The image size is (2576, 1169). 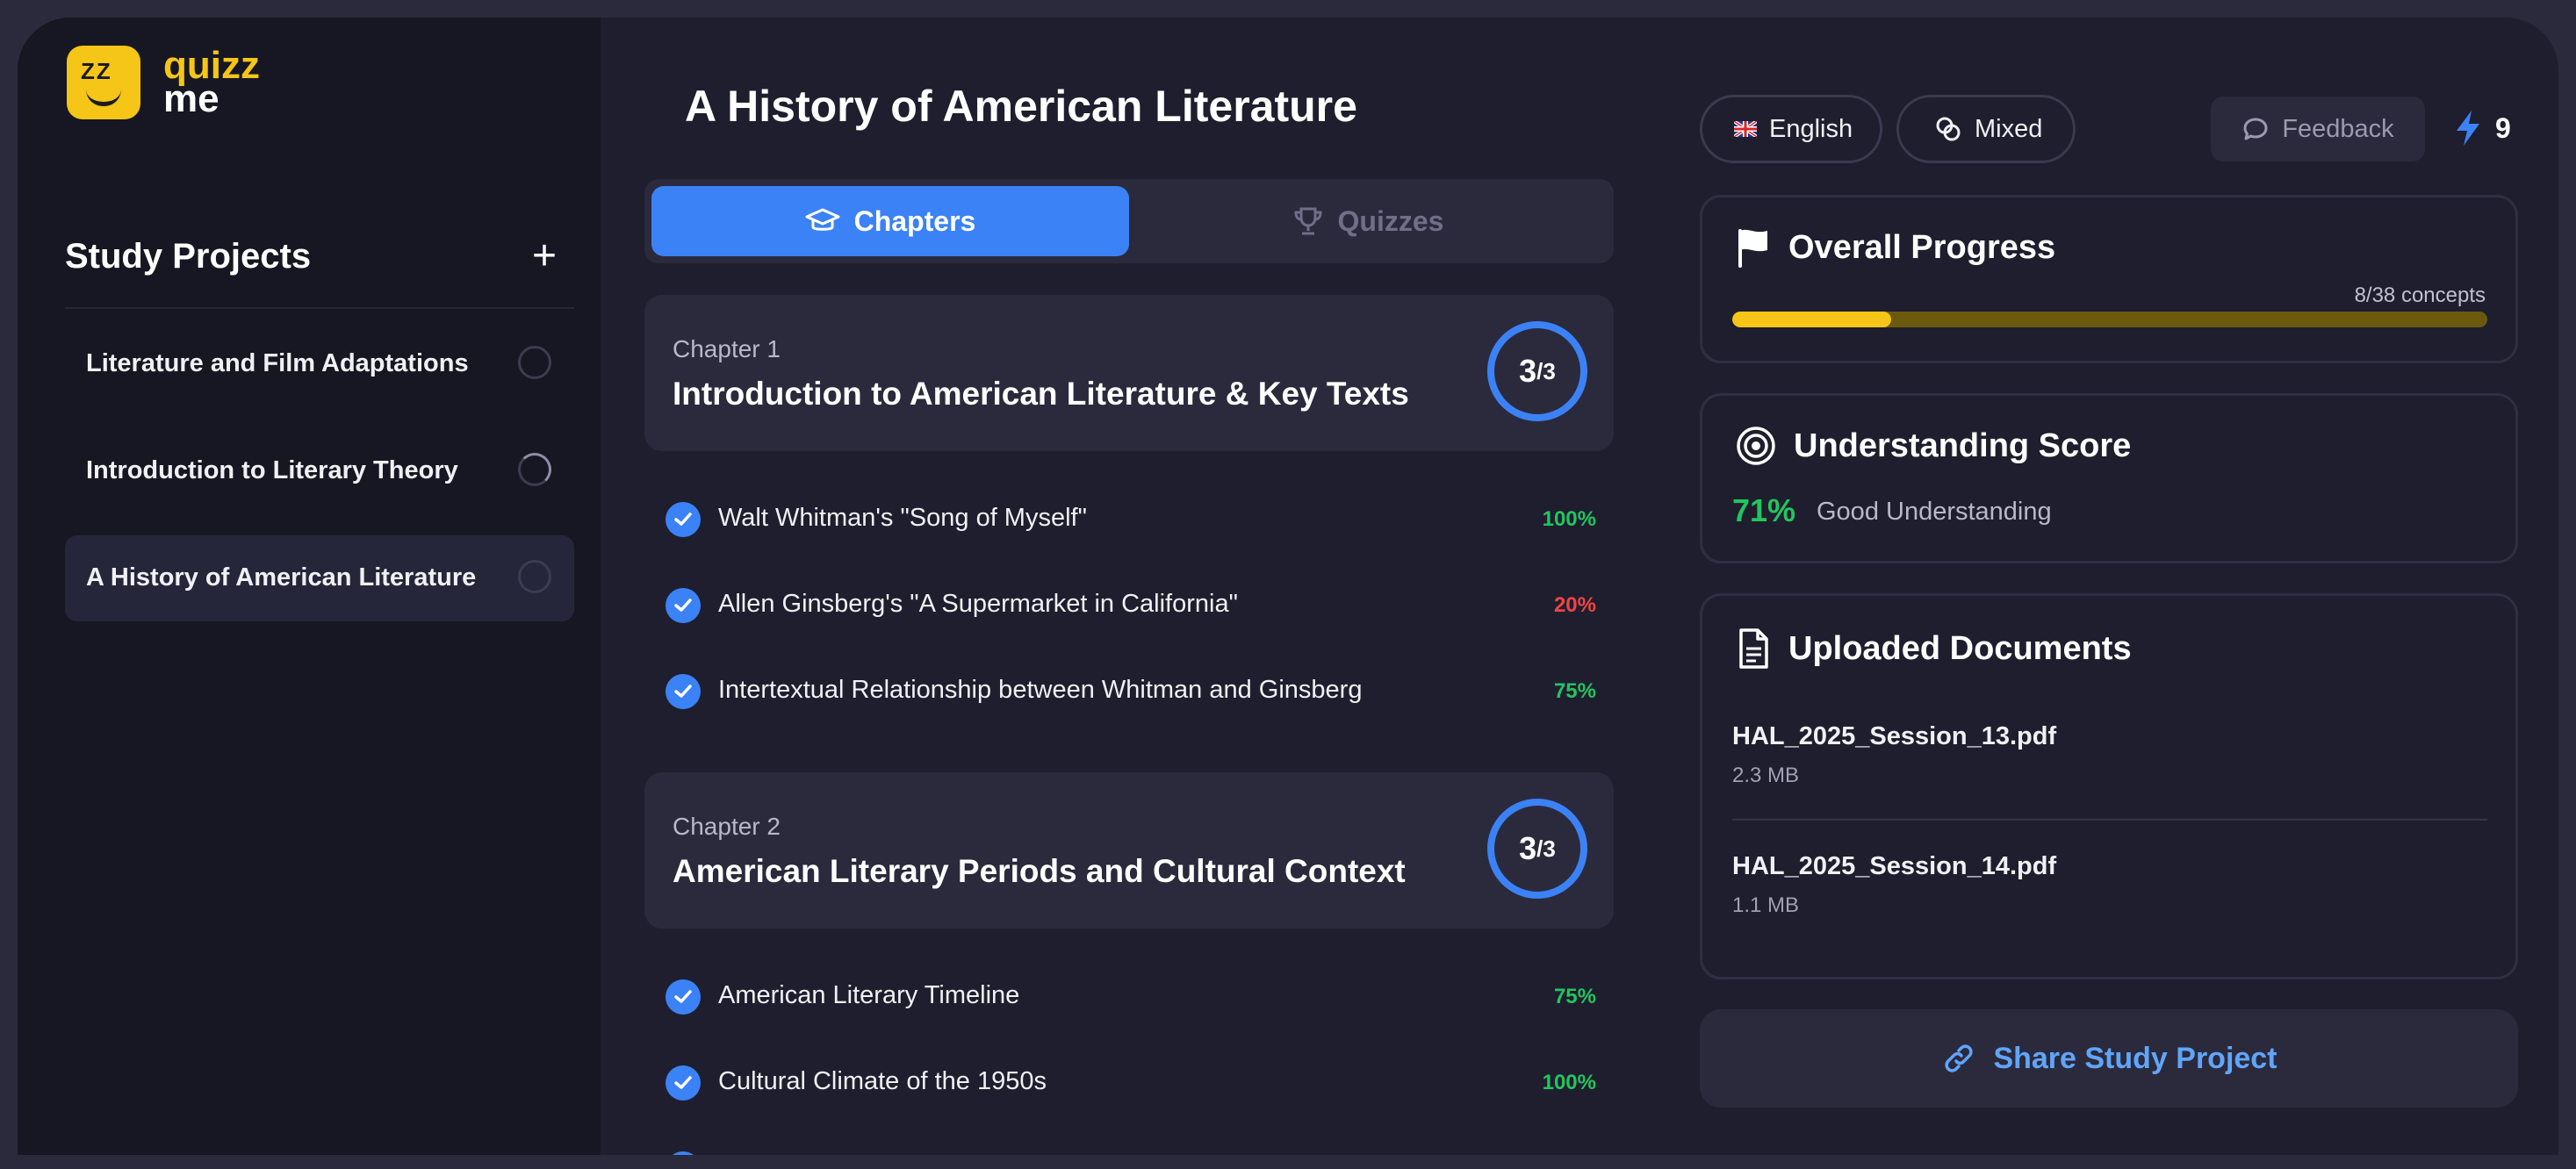 I want to click on target-icon, so click(x=1756, y=446).